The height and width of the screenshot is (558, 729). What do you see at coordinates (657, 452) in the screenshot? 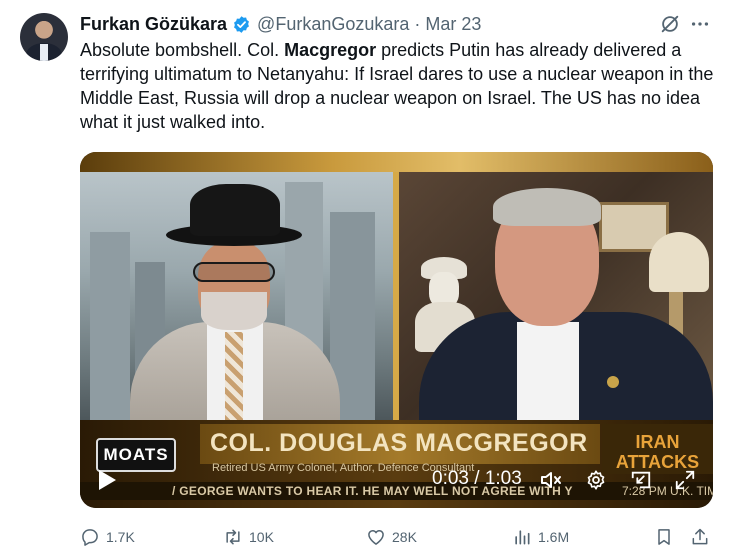
I see `side-label: IRAN ATTACKS` at bounding box center [657, 452].